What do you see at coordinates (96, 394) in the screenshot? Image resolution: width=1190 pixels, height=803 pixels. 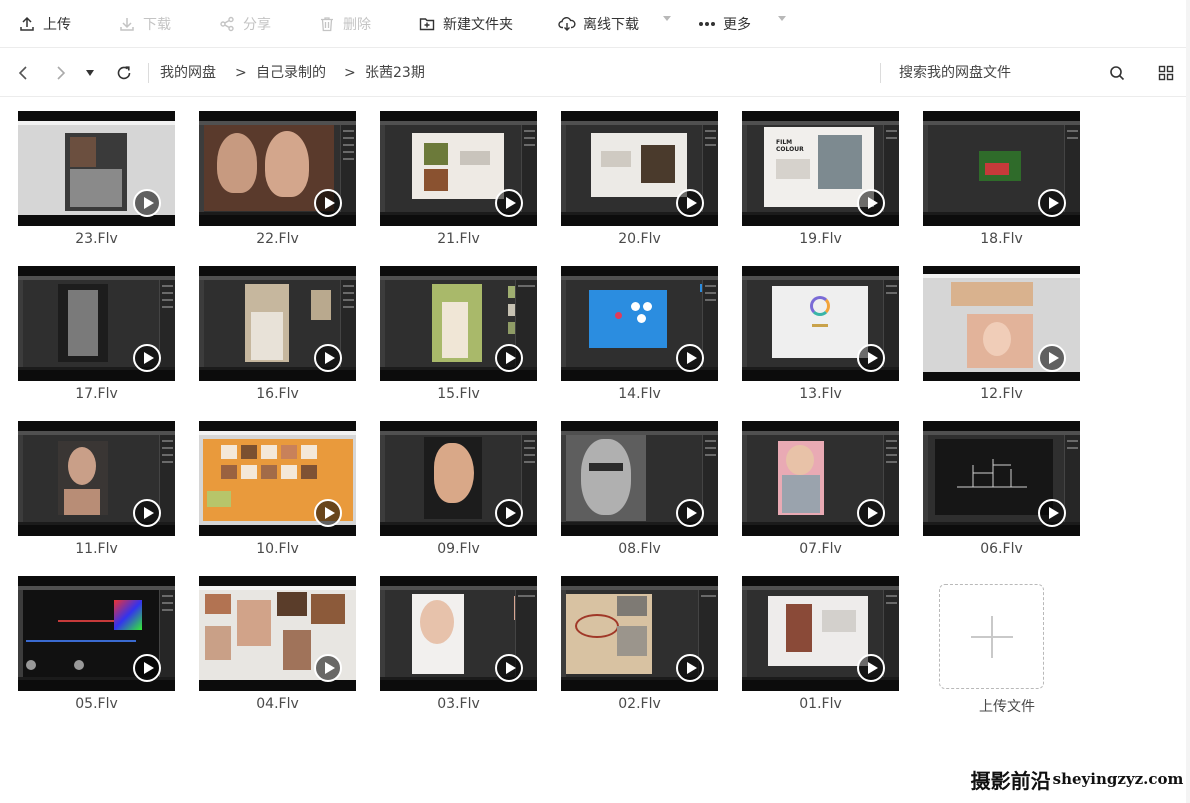 I see `file-name: 17.Flv` at bounding box center [96, 394].